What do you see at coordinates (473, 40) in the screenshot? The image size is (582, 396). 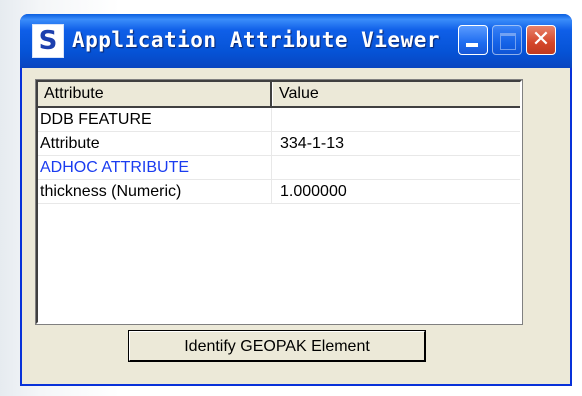 I see `minimize-button` at bounding box center [473, 40].